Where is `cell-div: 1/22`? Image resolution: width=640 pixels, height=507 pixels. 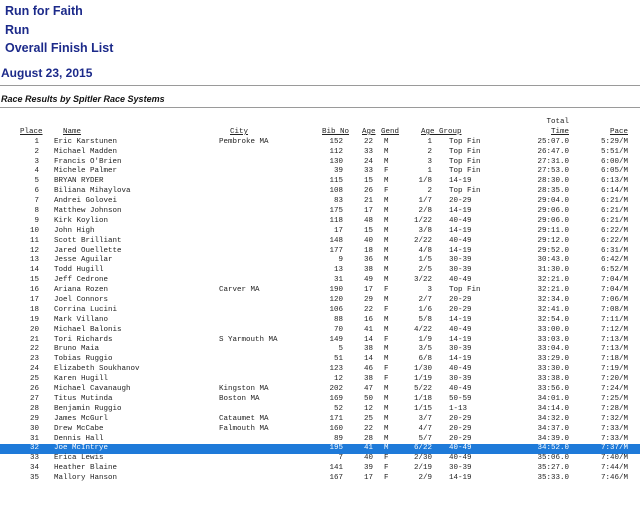
cell-div: 1/22 is located at coordinates (422, 220).